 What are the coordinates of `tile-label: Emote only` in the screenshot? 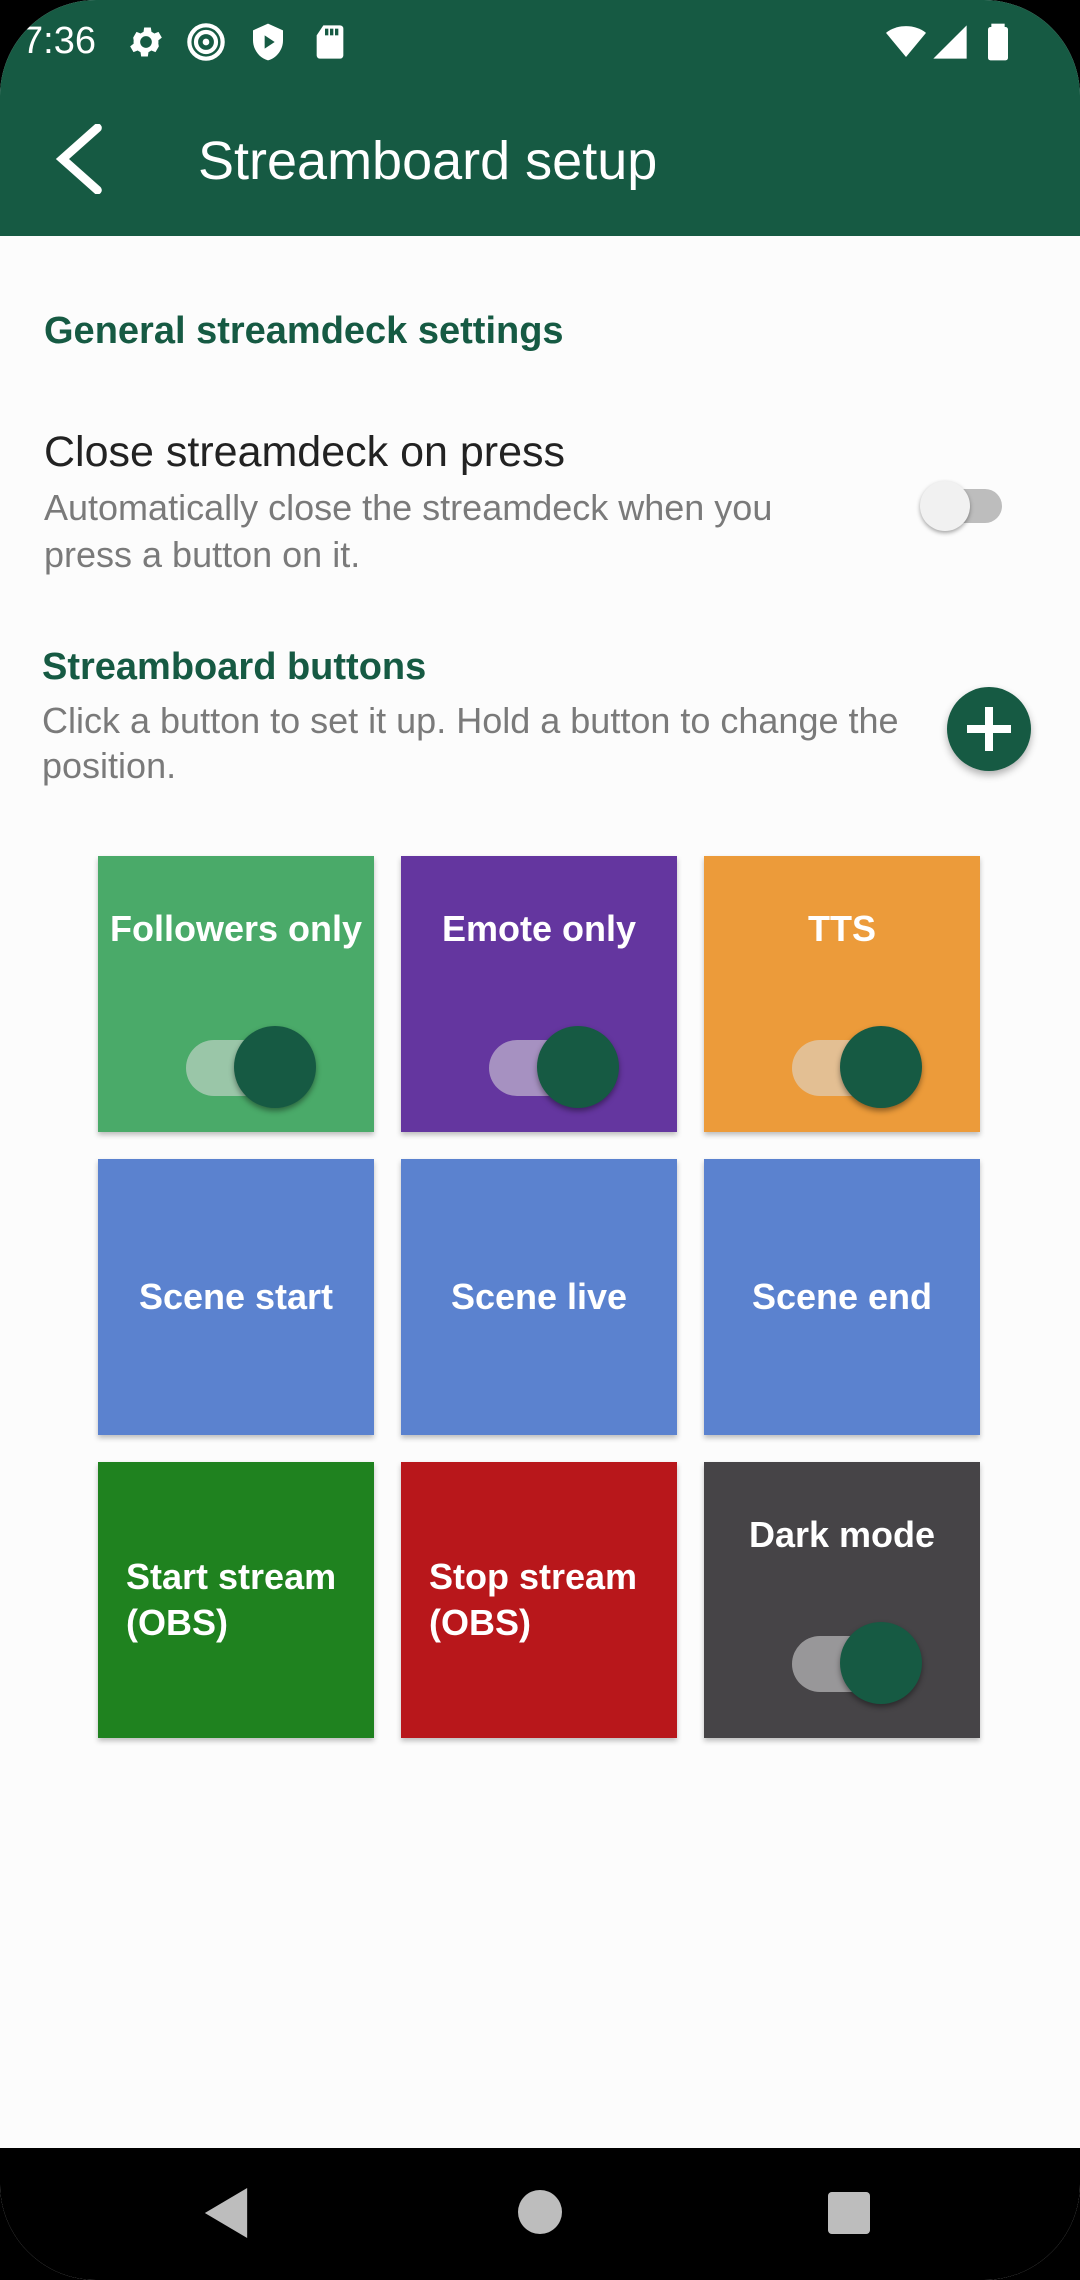 It's located at (539, 928).